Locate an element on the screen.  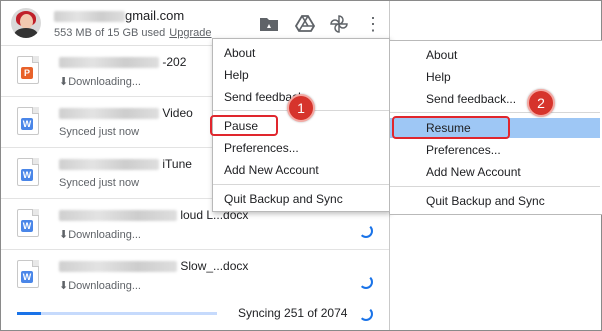
redacted-email-name is located at coordinates (89, 17).